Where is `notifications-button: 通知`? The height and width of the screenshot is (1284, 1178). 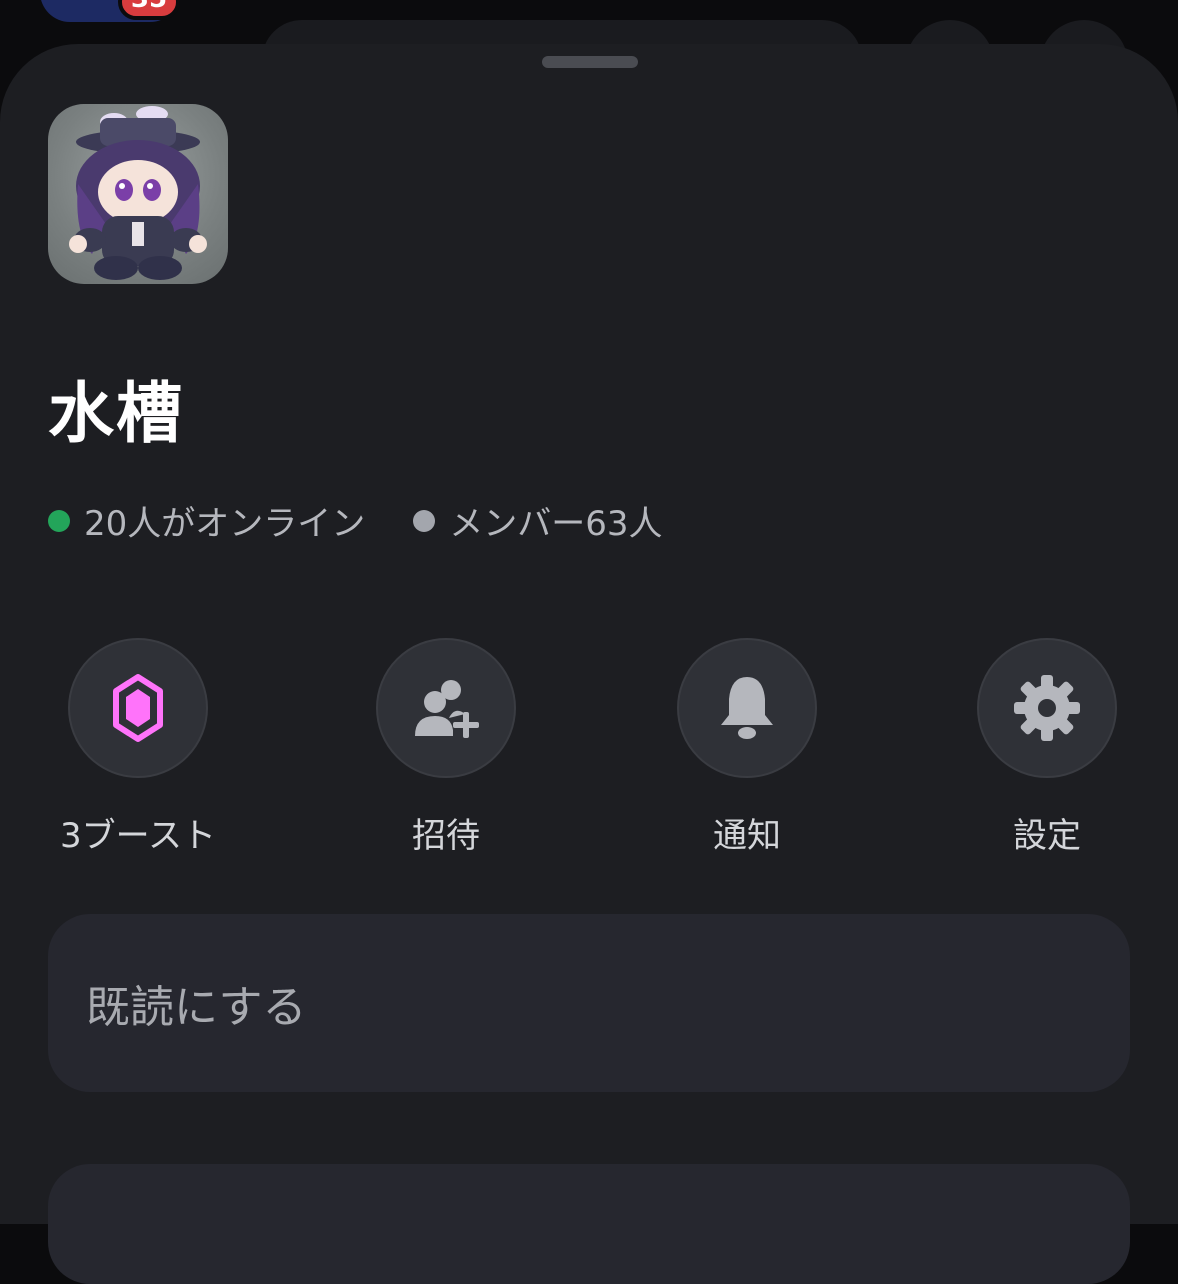
notifications-button: 通知 is located at coordinates (747, 747).